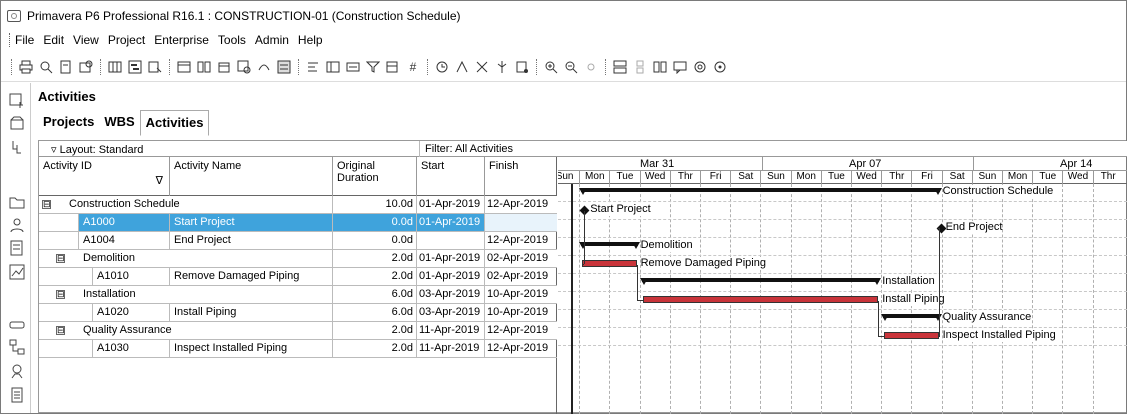  I want to click on page-setup-icon, so click(66, 67).